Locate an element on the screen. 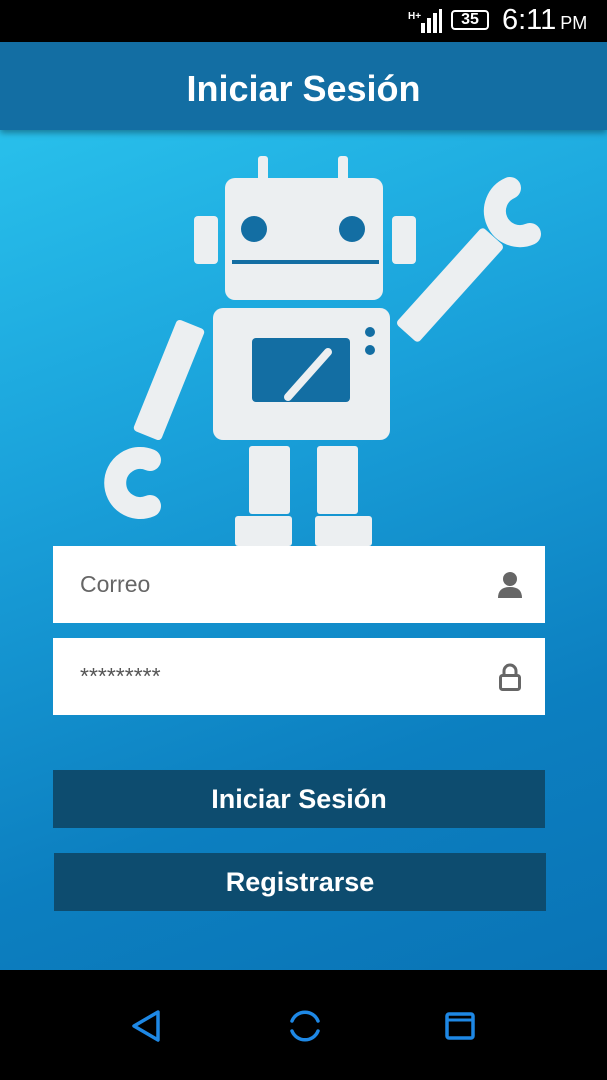  clock-ampm: PM is located at coordinates (574, 23).